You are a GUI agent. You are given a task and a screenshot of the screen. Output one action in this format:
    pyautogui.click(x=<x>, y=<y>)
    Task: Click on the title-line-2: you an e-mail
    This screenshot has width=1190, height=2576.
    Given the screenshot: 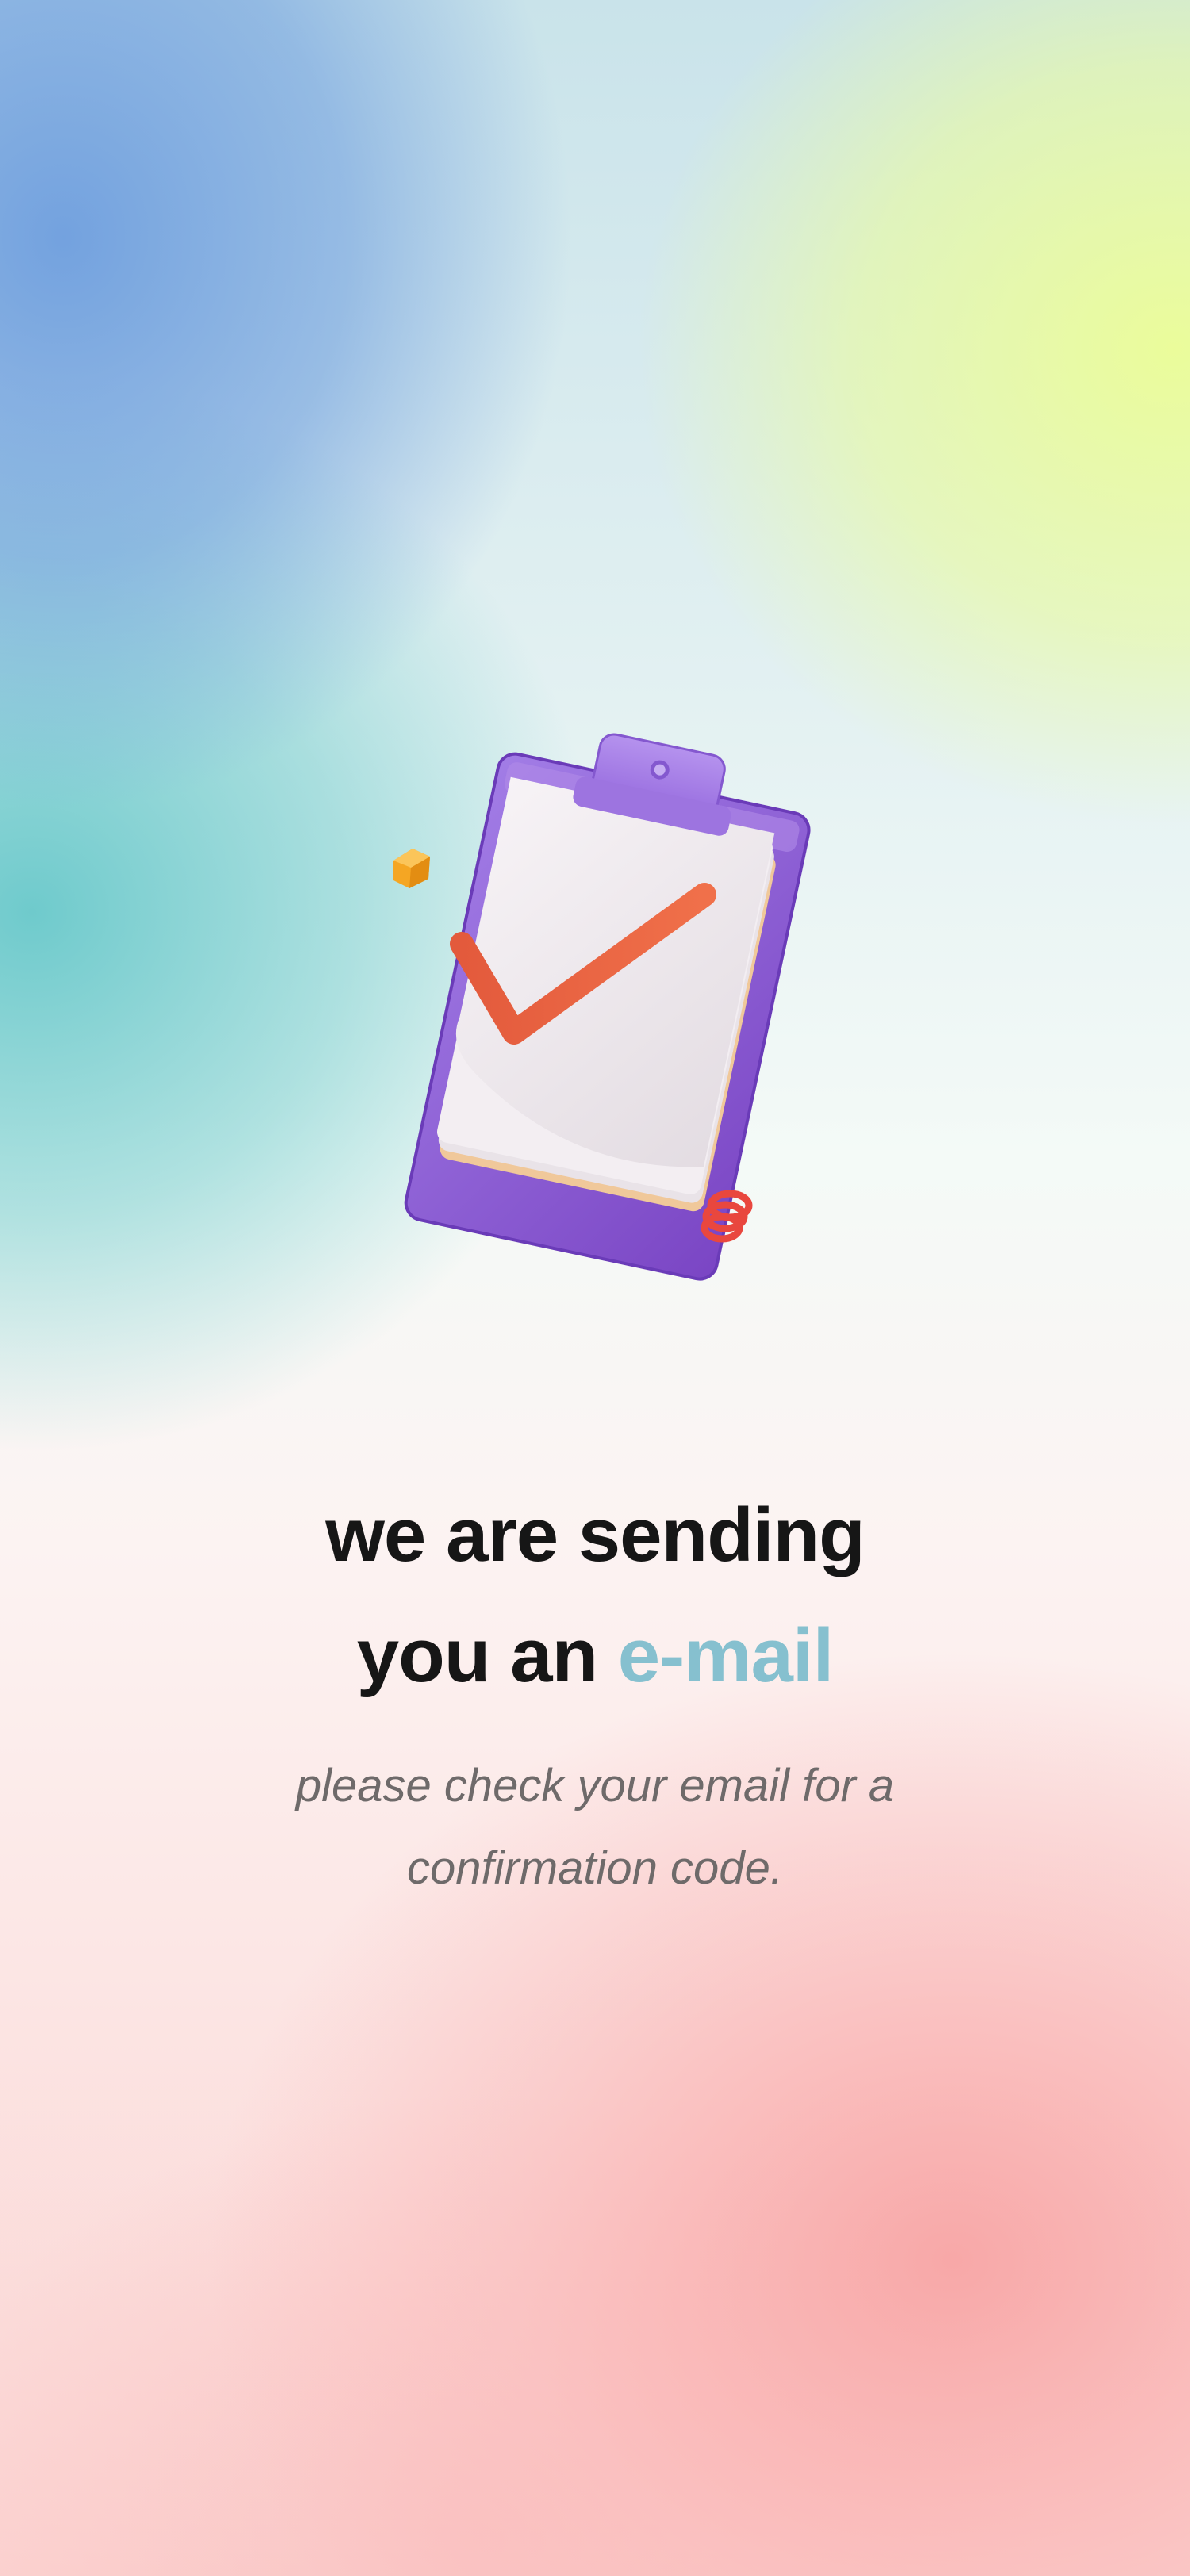 What is the action you would take?
    pyautogui.click(x=595, y=1656)
    